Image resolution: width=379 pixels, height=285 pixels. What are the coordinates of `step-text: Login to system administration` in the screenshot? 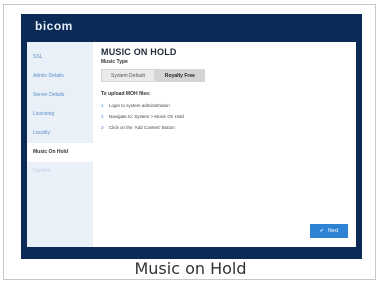 It's located at (139, 105).